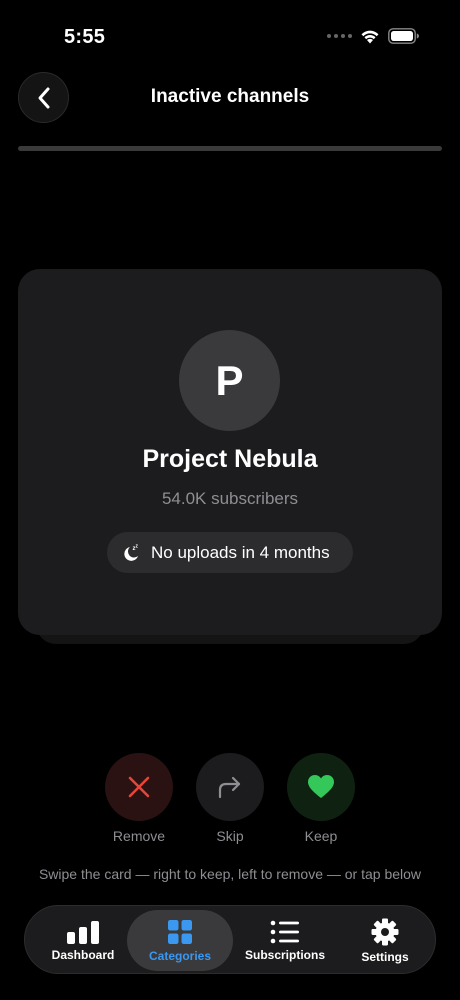  What do you see at coordinates (230, 498) in the screenshot?
I see `subscriber-count: 54.0K subscribers` at bounding box center [230, 498].